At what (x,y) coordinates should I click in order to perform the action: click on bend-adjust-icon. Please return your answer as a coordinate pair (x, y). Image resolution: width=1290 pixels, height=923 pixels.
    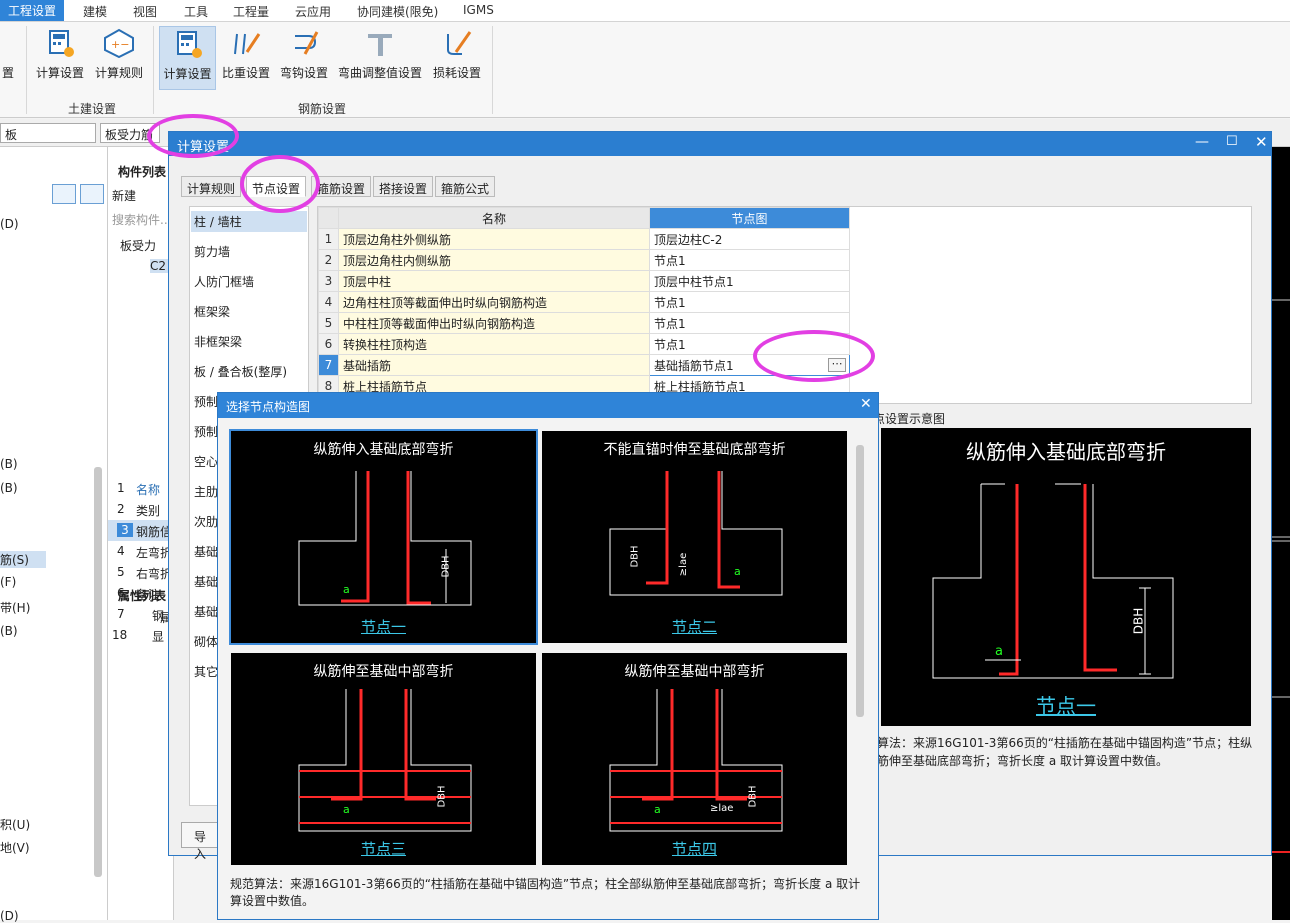
    Looking at the image, I should click on (380, 45).